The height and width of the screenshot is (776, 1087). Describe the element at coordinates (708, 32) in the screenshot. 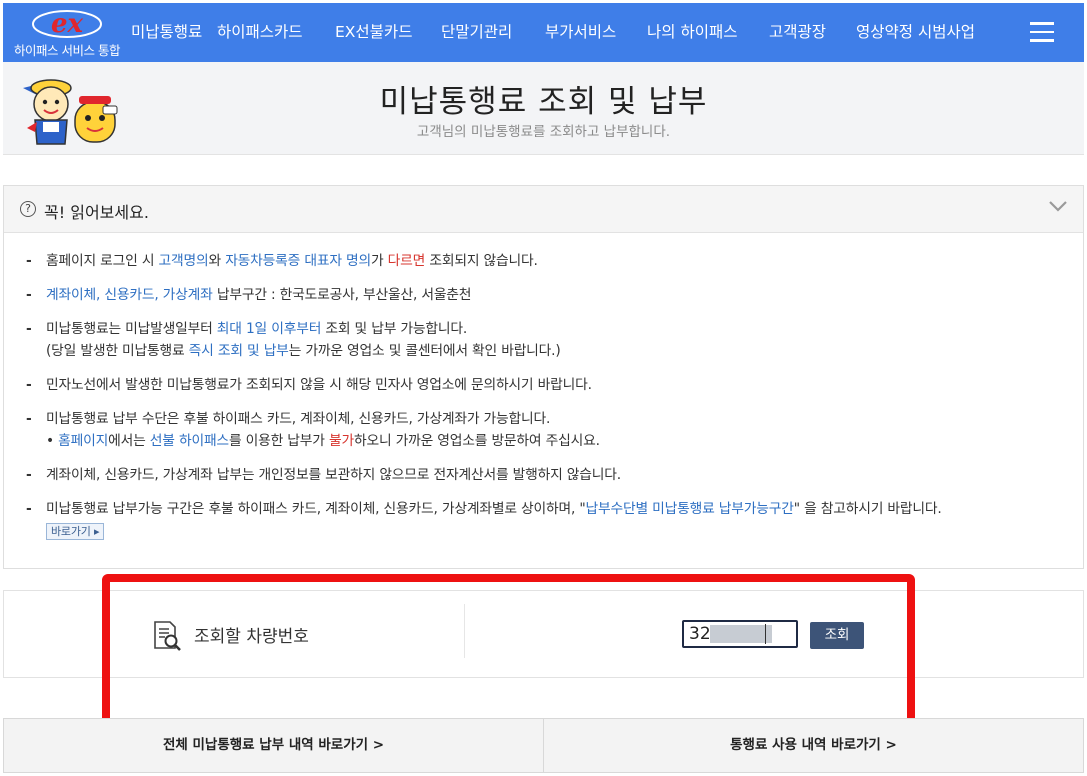

I see `nav-item-my-hipass: 나의 하이패스` at that location.